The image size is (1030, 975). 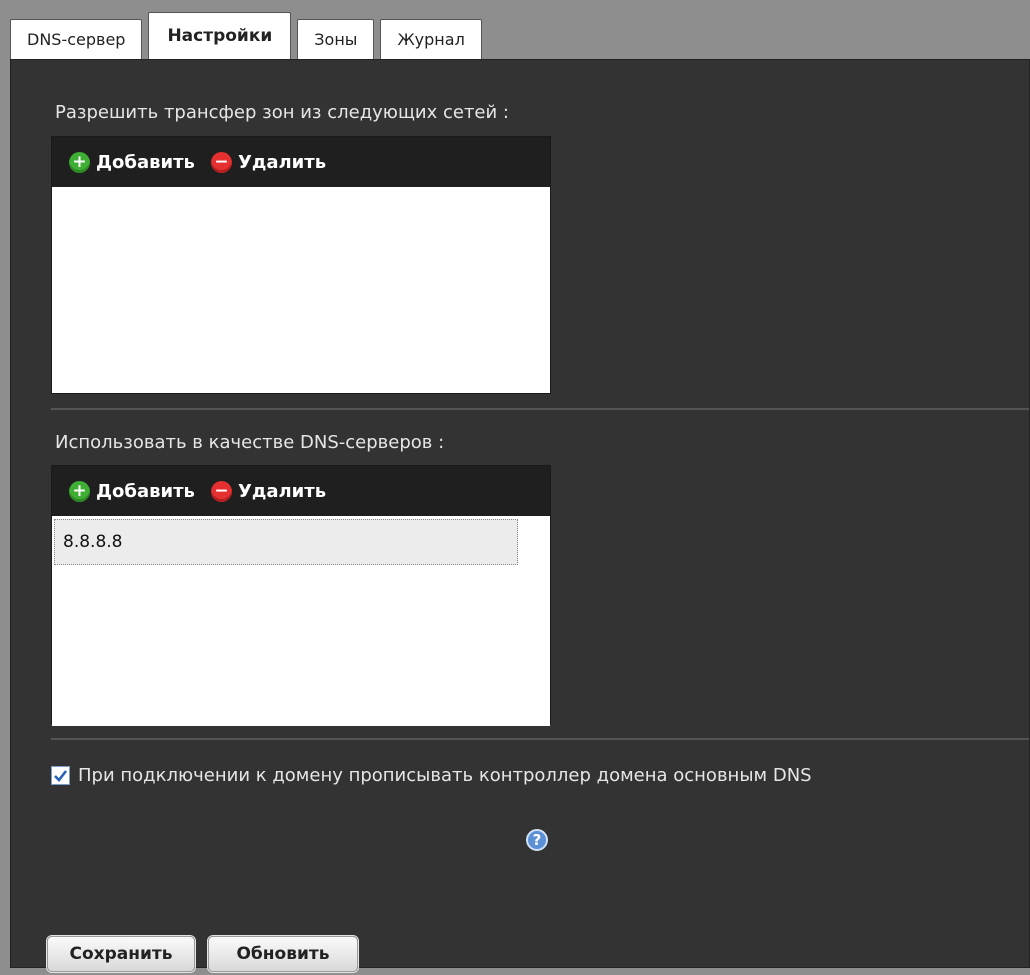 I want to click on domain-controller-checkbox, so click(x=60, y=775).